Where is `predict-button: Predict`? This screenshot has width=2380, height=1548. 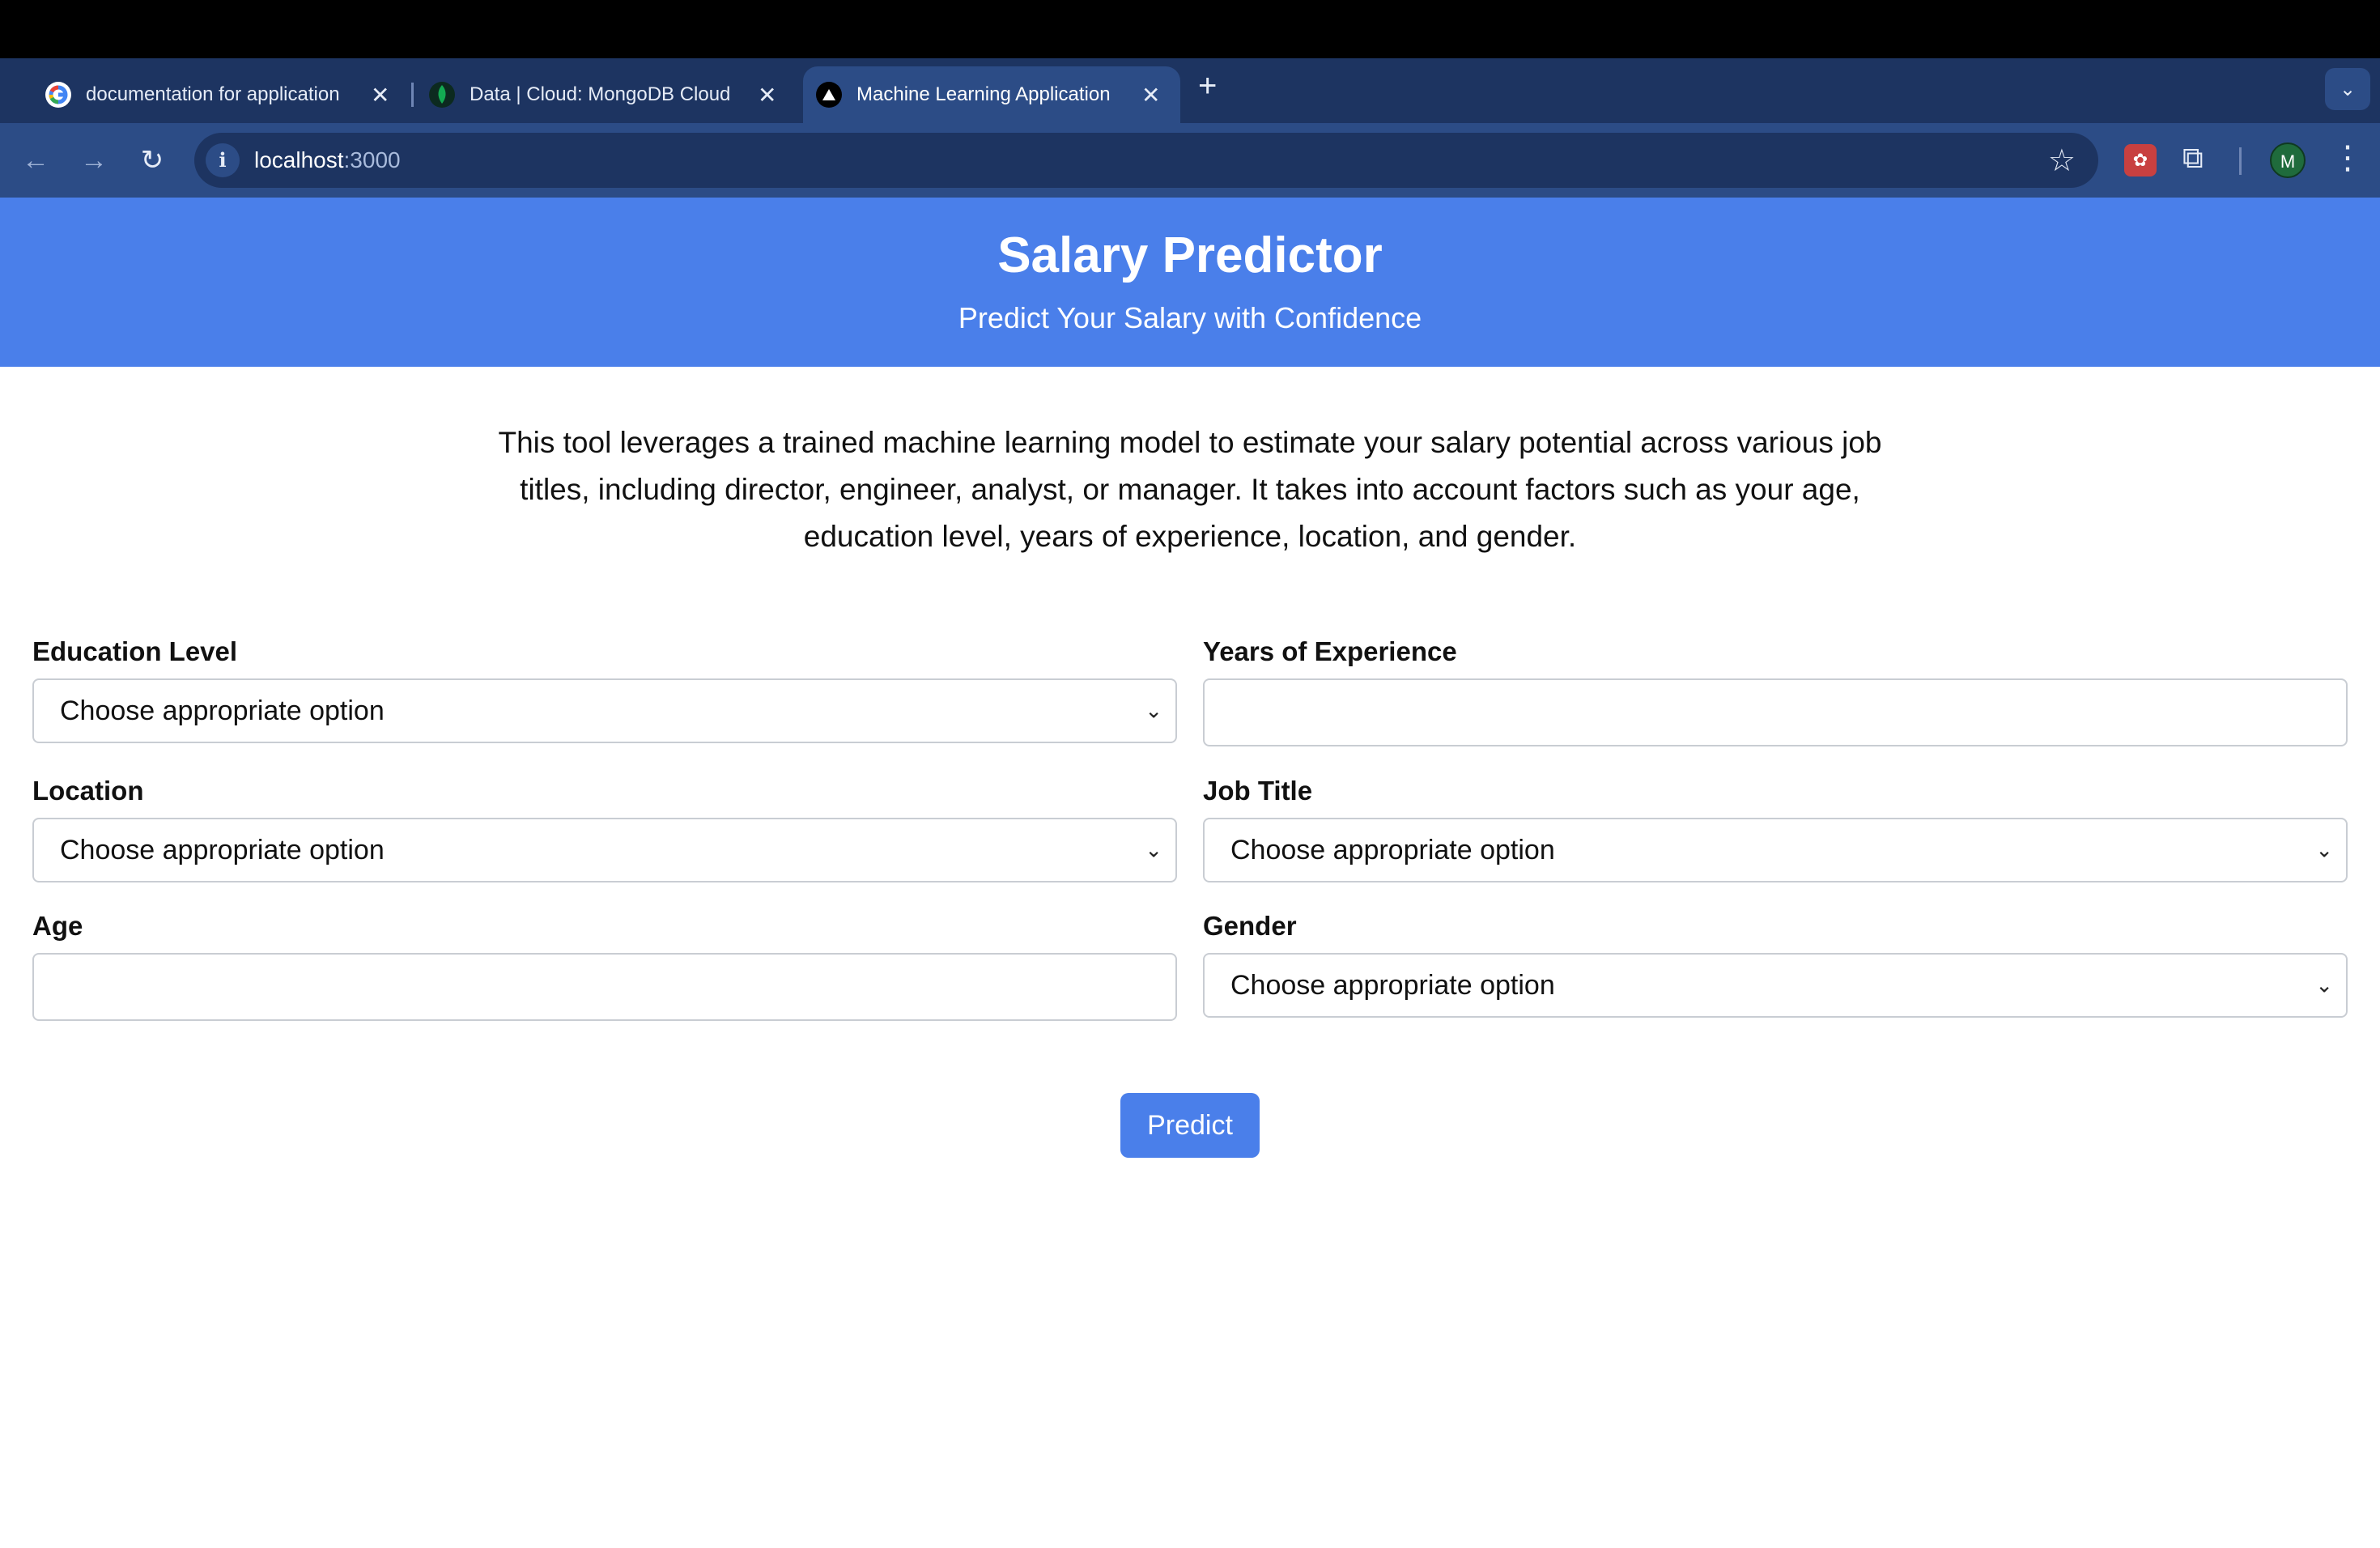 predict-button: Predict is located at coordinates (1190, 1125).